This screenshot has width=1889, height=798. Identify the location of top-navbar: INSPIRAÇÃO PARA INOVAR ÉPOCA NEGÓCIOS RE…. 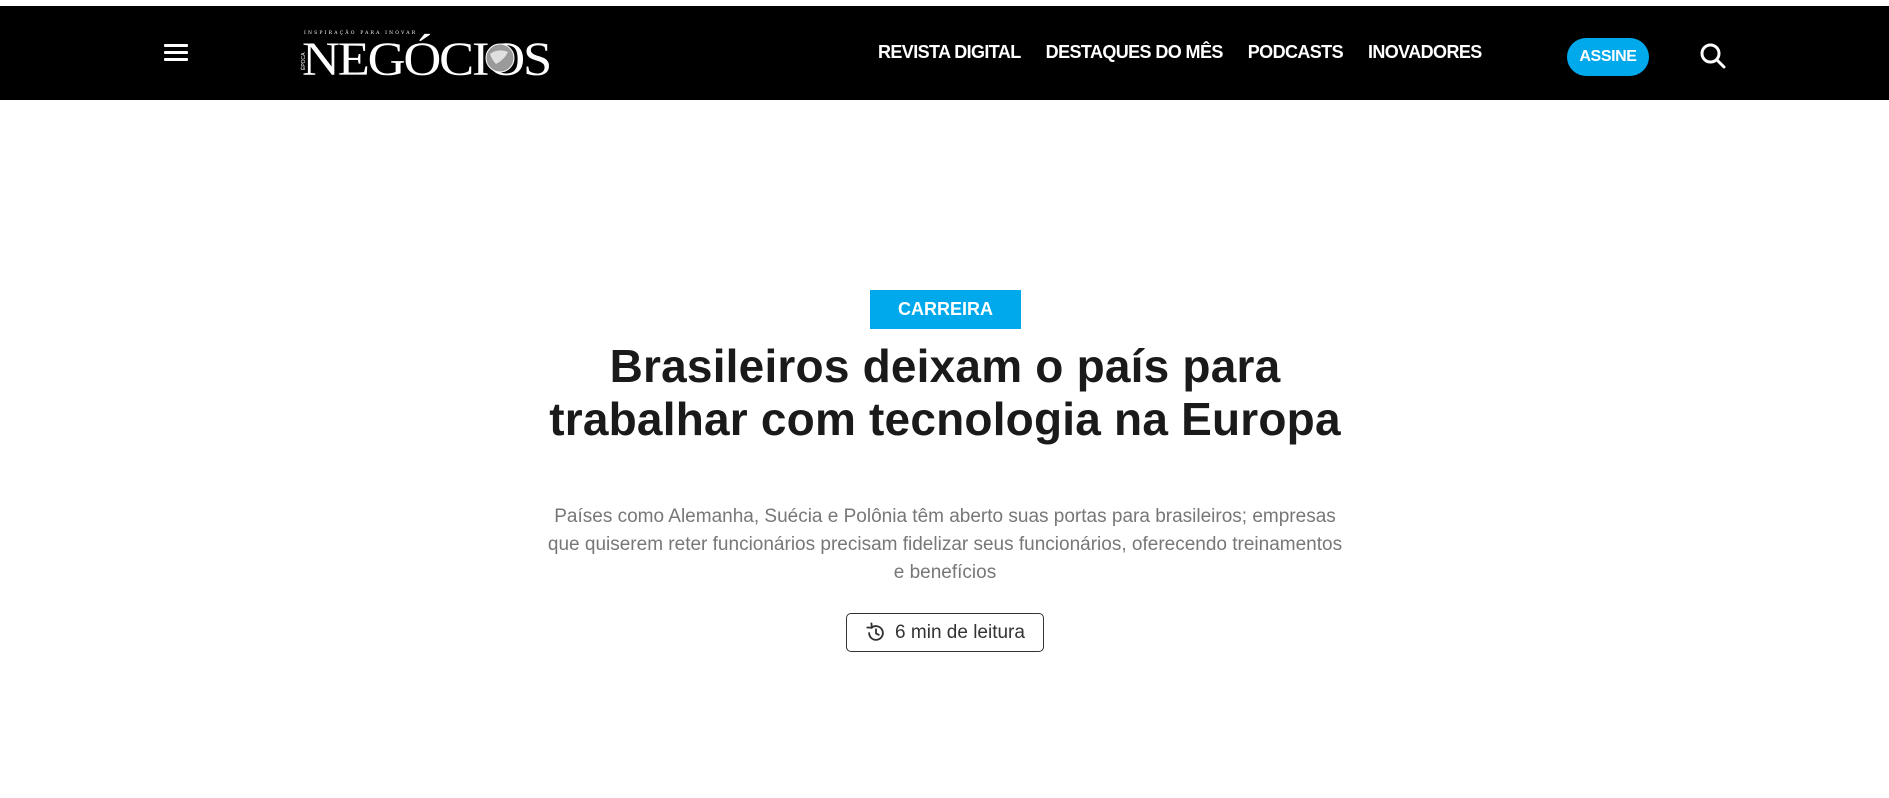
(944, 53).